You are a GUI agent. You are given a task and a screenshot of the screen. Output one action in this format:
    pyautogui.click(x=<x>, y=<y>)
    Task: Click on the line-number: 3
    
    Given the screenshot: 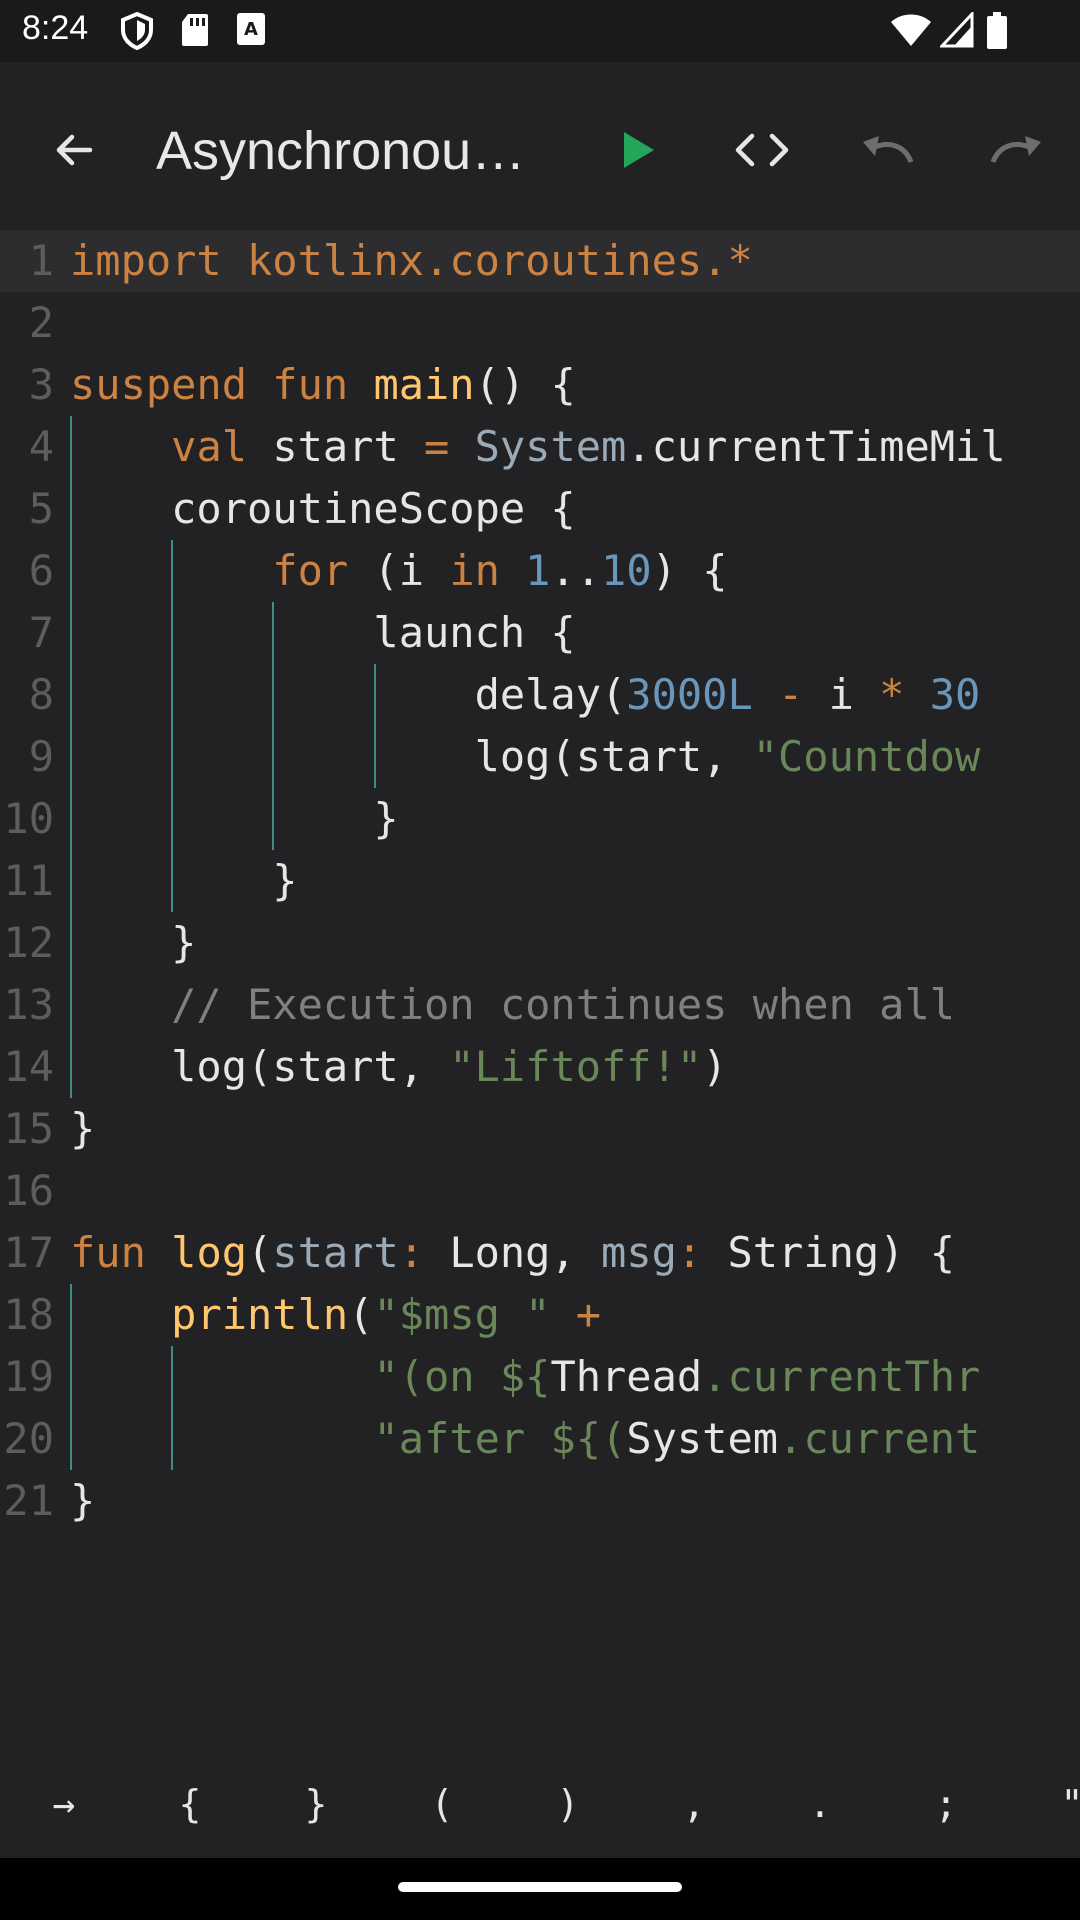 What is the action you would take?
    pyautogui.click(x=41, y=384)
    